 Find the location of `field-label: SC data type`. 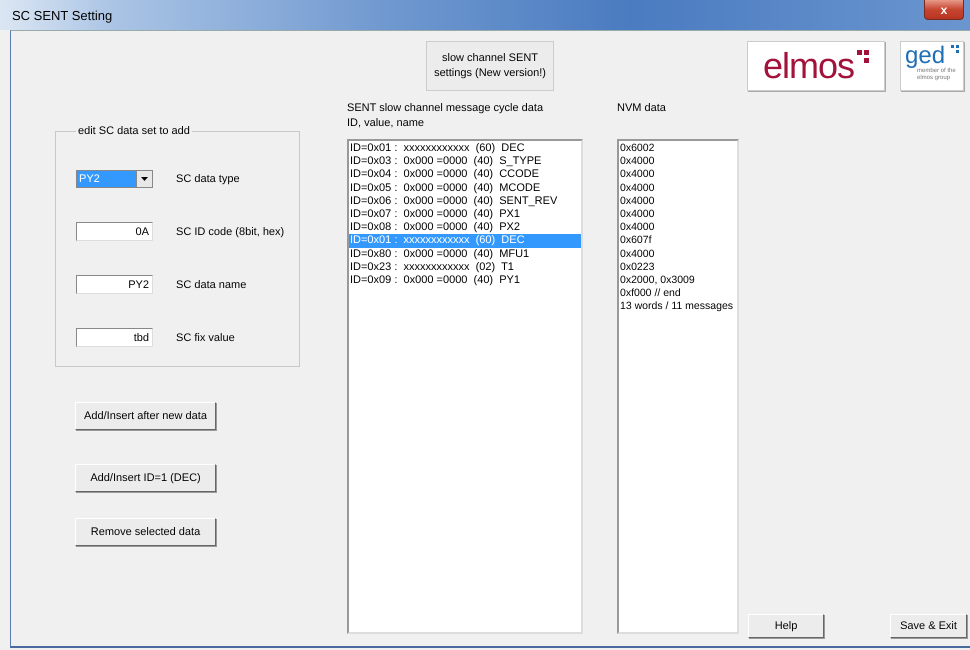

field-label: SC data type is located at coordinates (208, 178).